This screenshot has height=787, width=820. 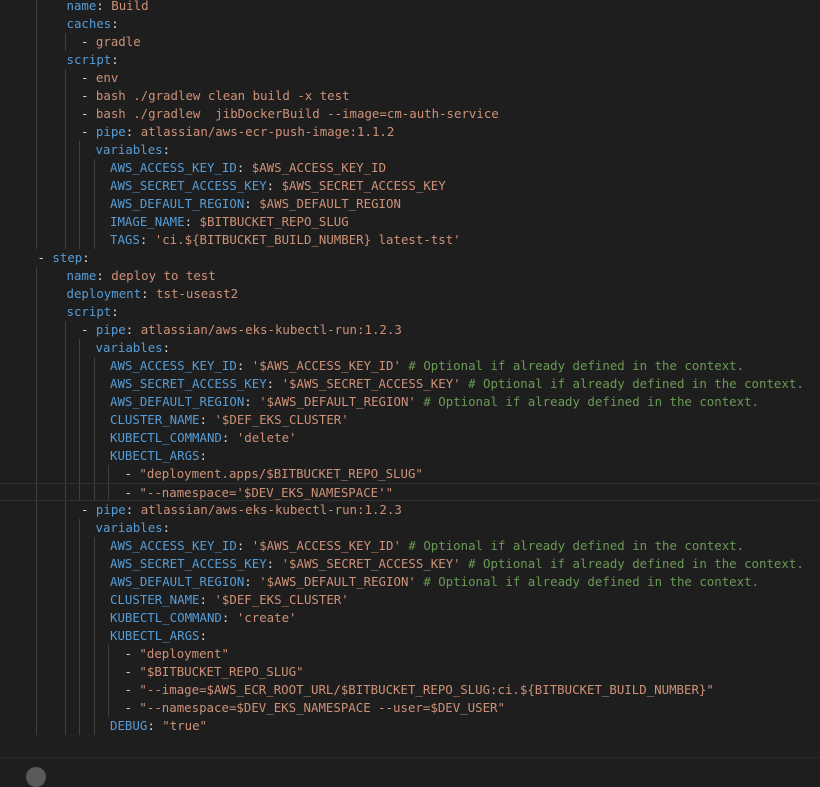 What do you see at coordinates (410, 204) in the screenshot?
I see `code-line: AWS_DEFAULT_REGION: $AWS_DEFAULT_REGION` at bounding box center [410, 204].